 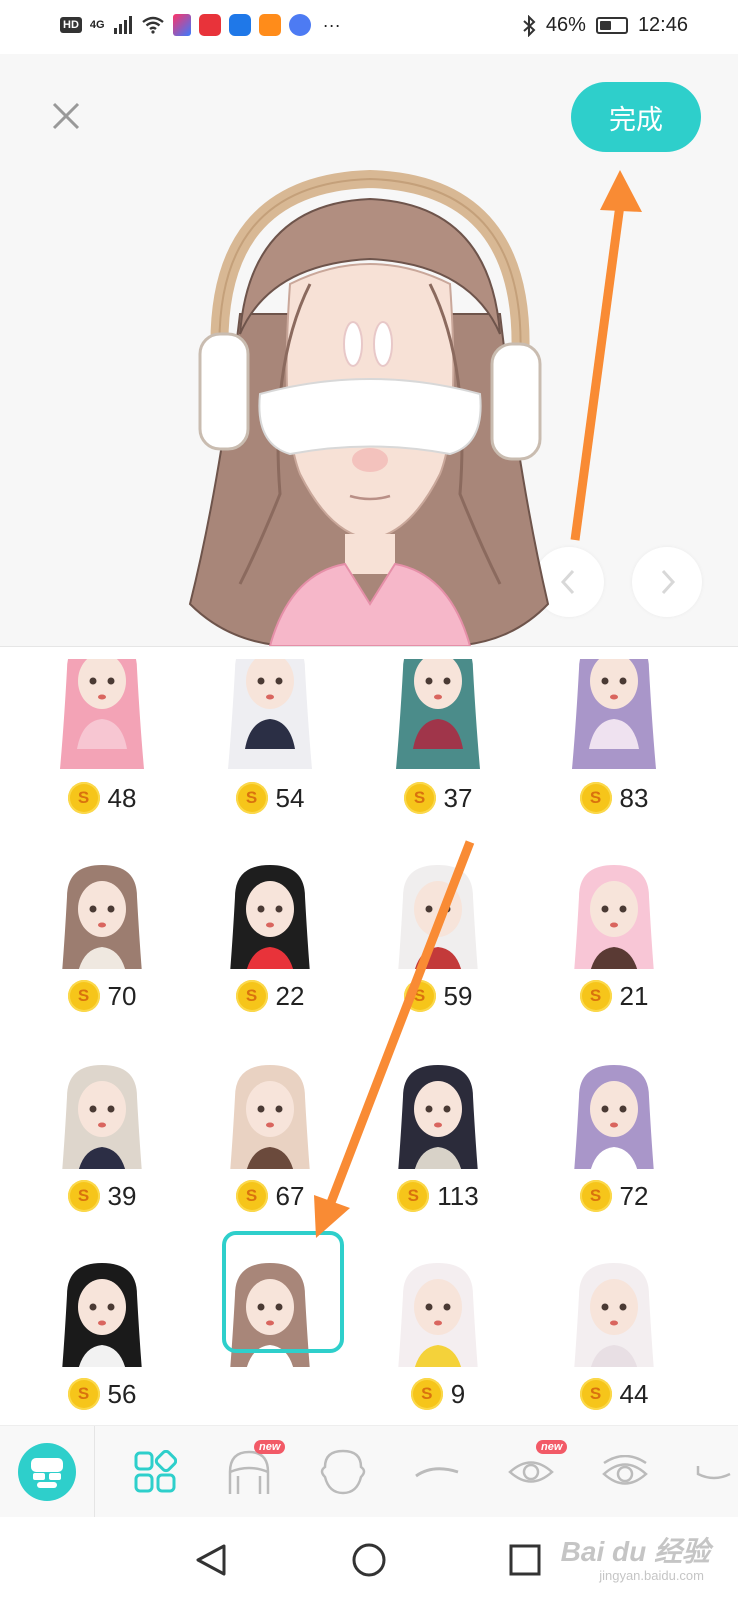 I want to click on item-price: S 39, so click(x=102, y=1196).